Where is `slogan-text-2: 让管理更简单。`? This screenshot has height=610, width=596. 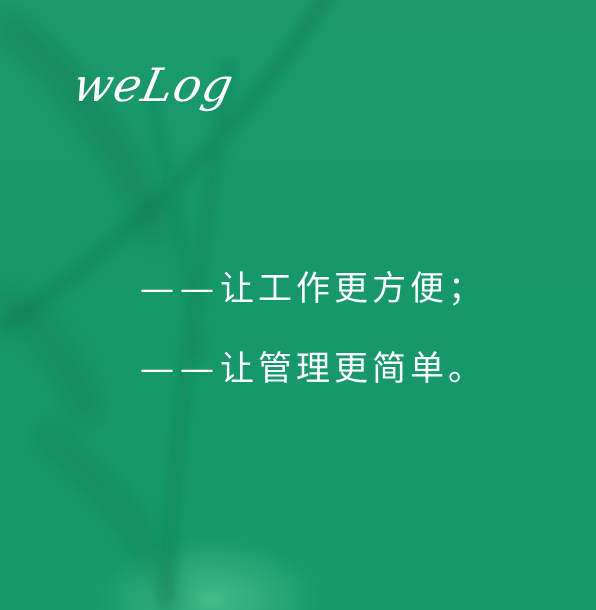
slogan-text-2: 让管理更简单。 is located at coordinates (353, 369).